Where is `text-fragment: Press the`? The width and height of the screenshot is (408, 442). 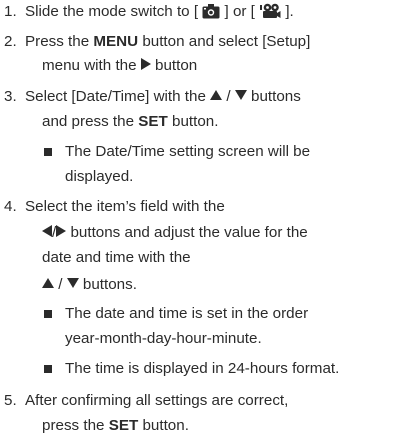
text-fragment: Press the is located at coordinates (59, 41).